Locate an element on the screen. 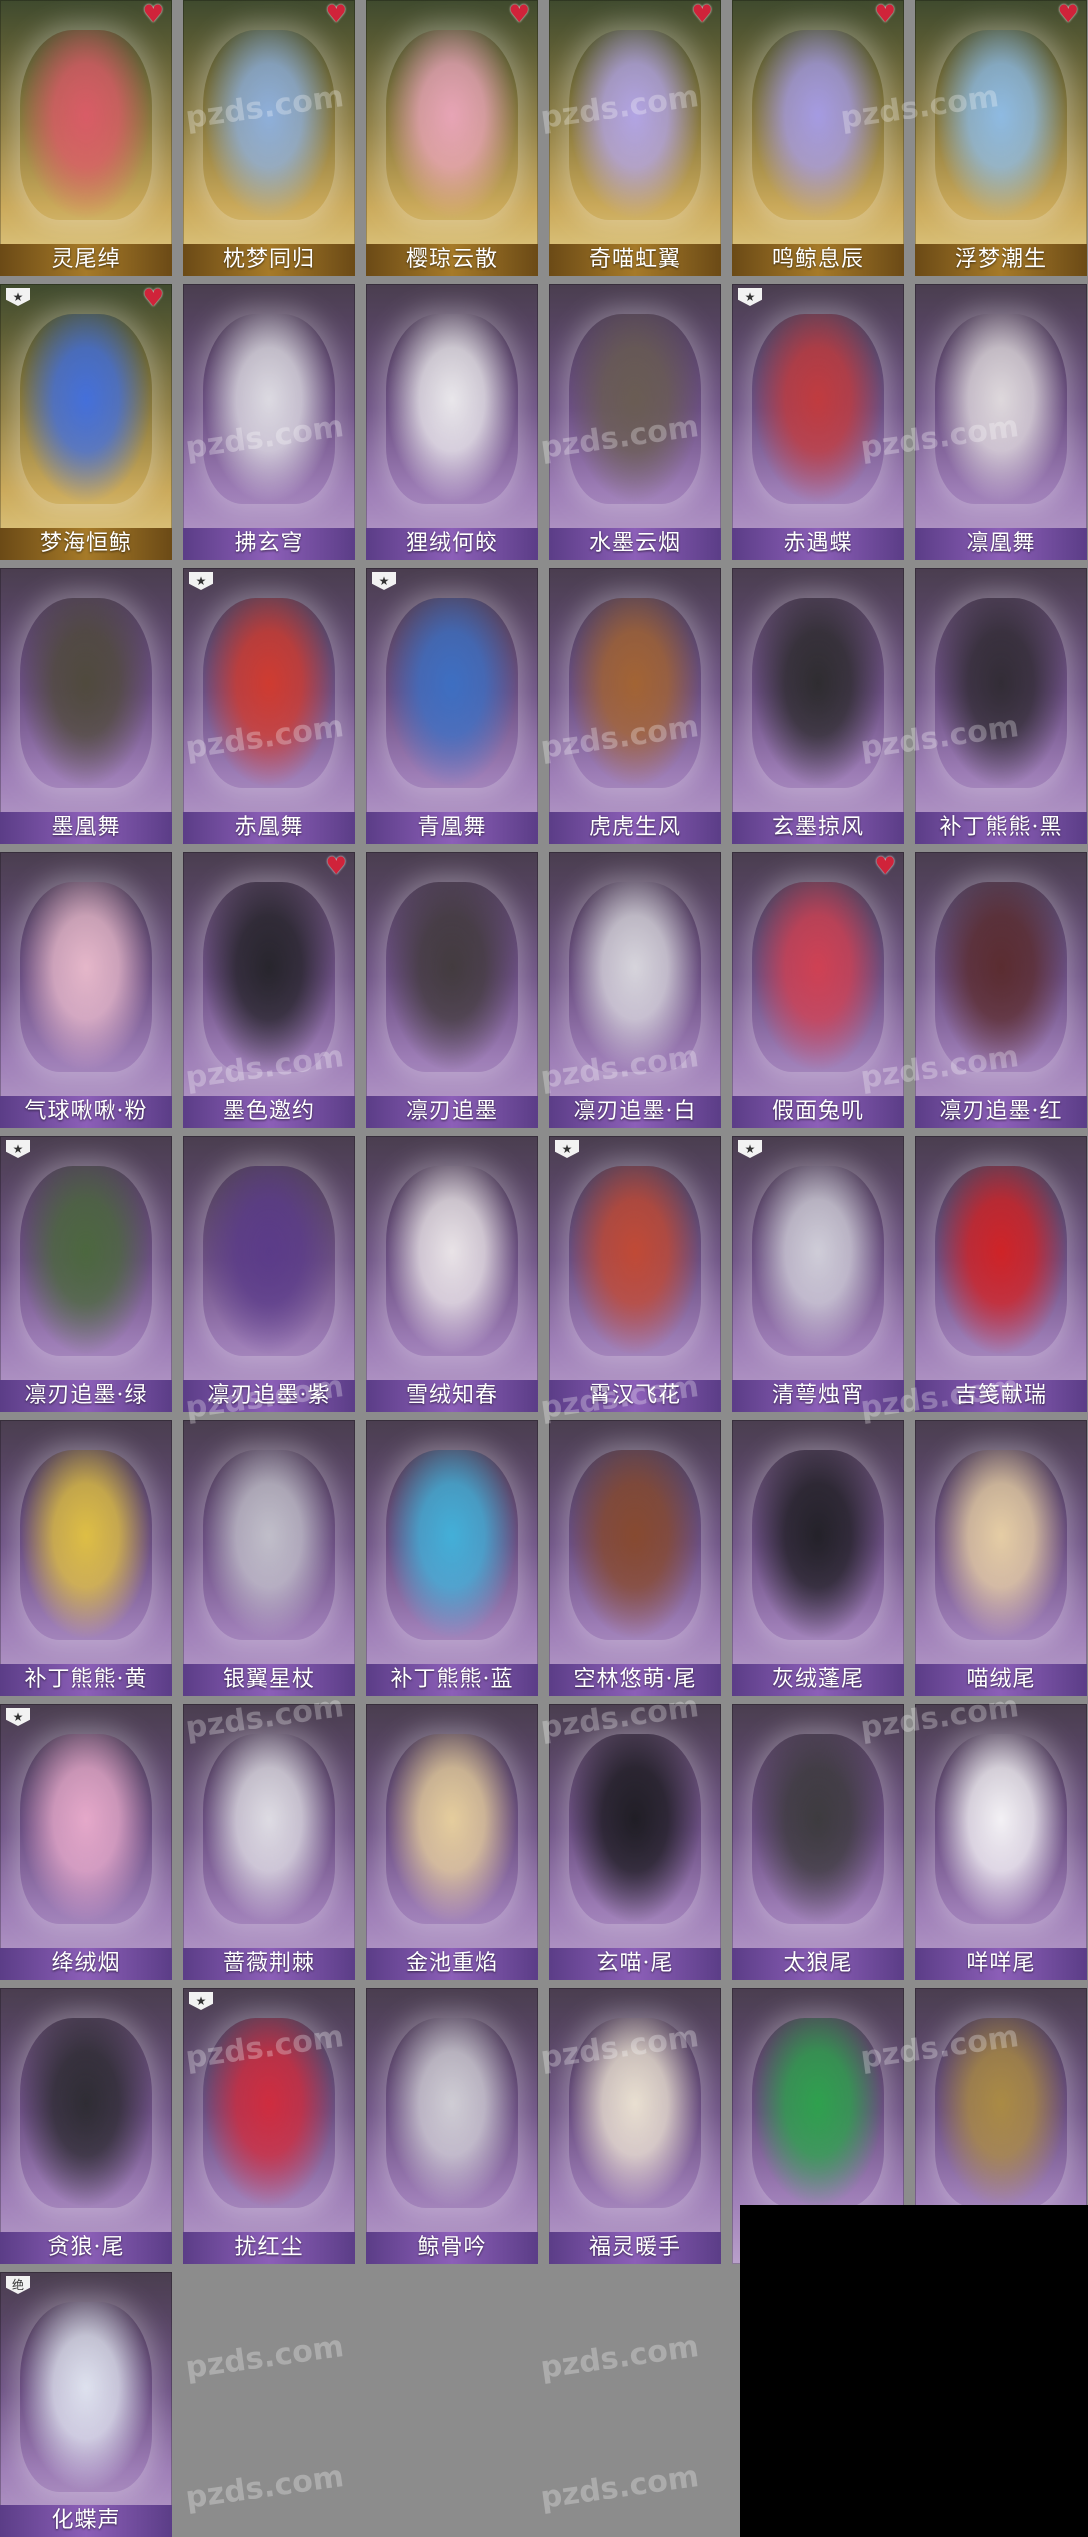 The width and height of the screenshot is (1088, 2537). item-tile: 玄墨掠风 is located at coordinates (818, 706).